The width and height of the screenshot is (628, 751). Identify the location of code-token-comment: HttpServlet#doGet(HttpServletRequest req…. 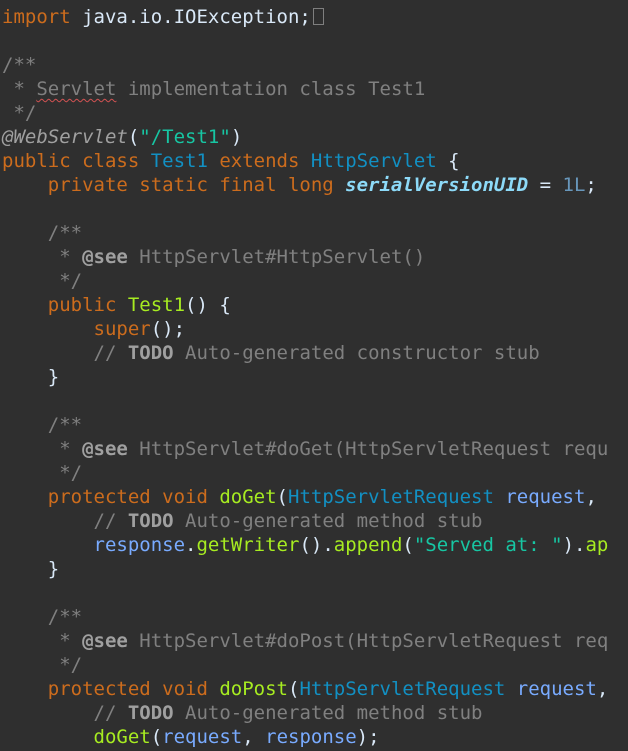
(368, 449).